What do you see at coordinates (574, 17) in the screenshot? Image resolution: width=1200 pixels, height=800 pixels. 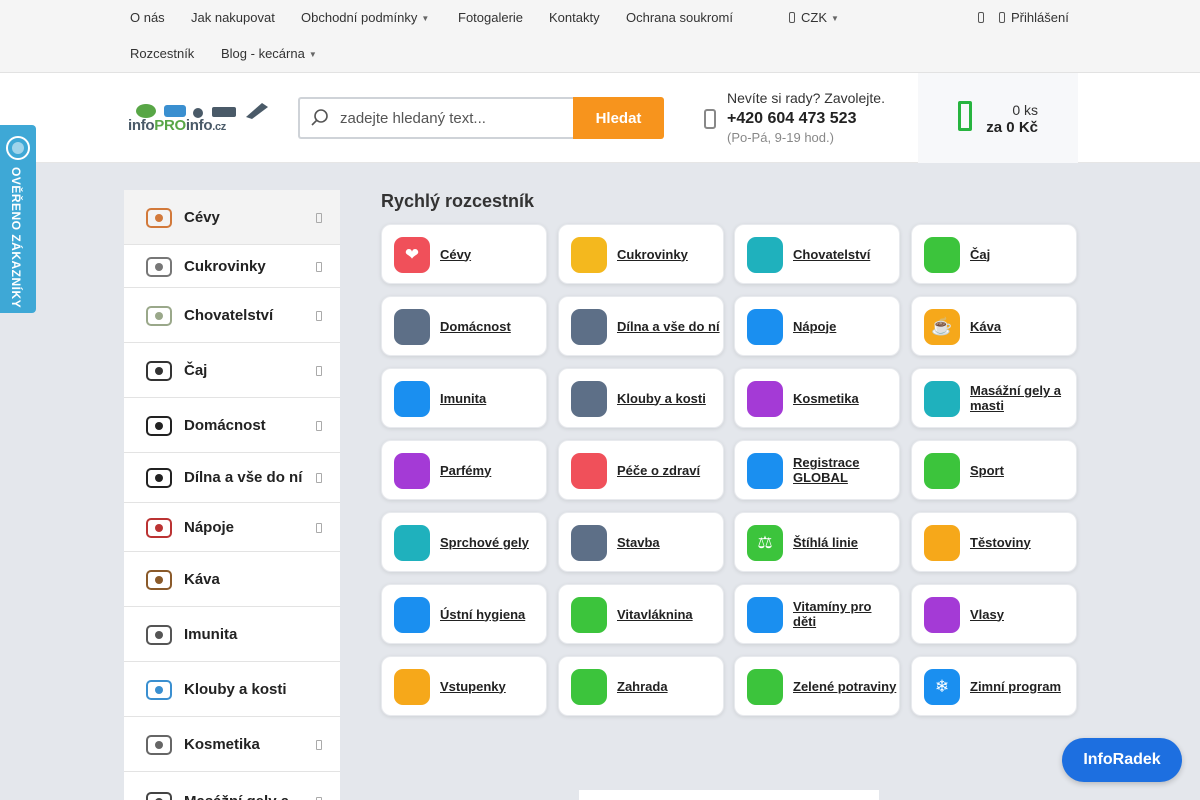 I see `nav-link-kontakty: Kontakty` at bounding box center [574, 17].